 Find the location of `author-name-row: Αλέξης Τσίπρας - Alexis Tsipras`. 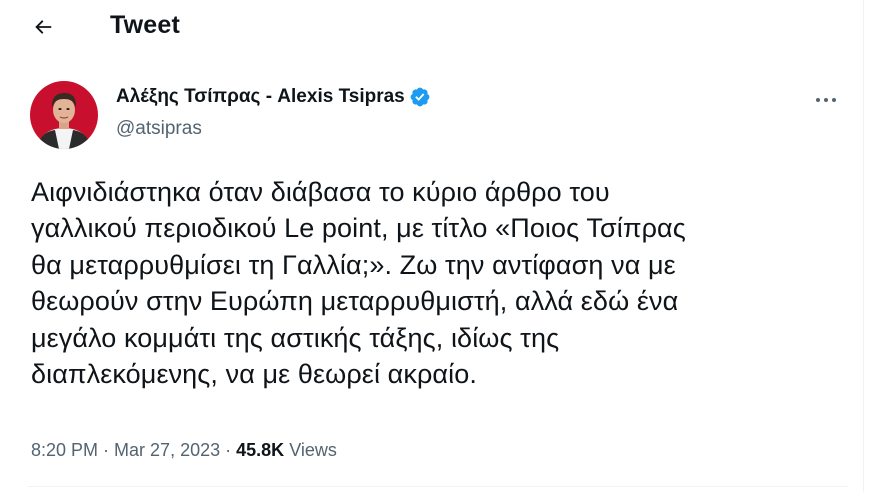

author-name-row: Αλέξης Τσίπρας - Alexis Tsipras is located at coordinates (273, 97).